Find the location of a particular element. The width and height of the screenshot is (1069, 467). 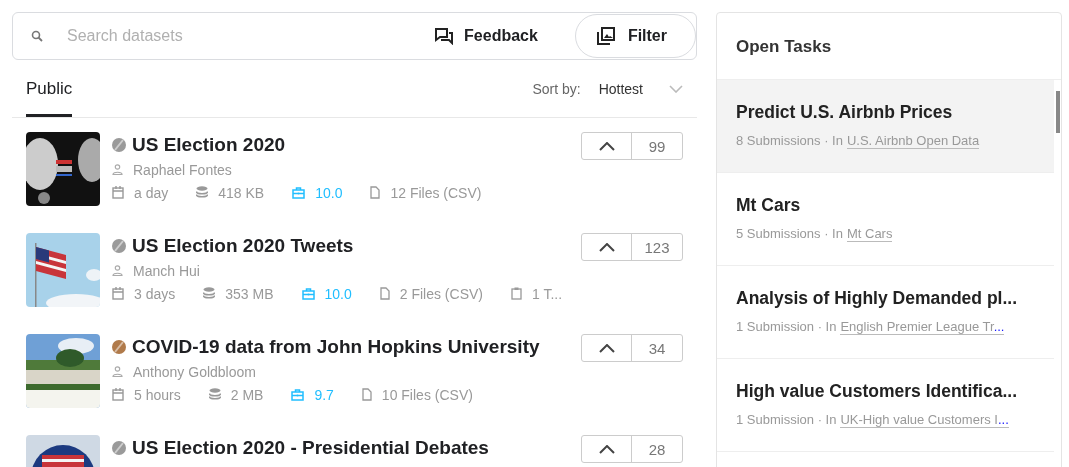

vote-count: 34 is located at coordinates (657, 348).